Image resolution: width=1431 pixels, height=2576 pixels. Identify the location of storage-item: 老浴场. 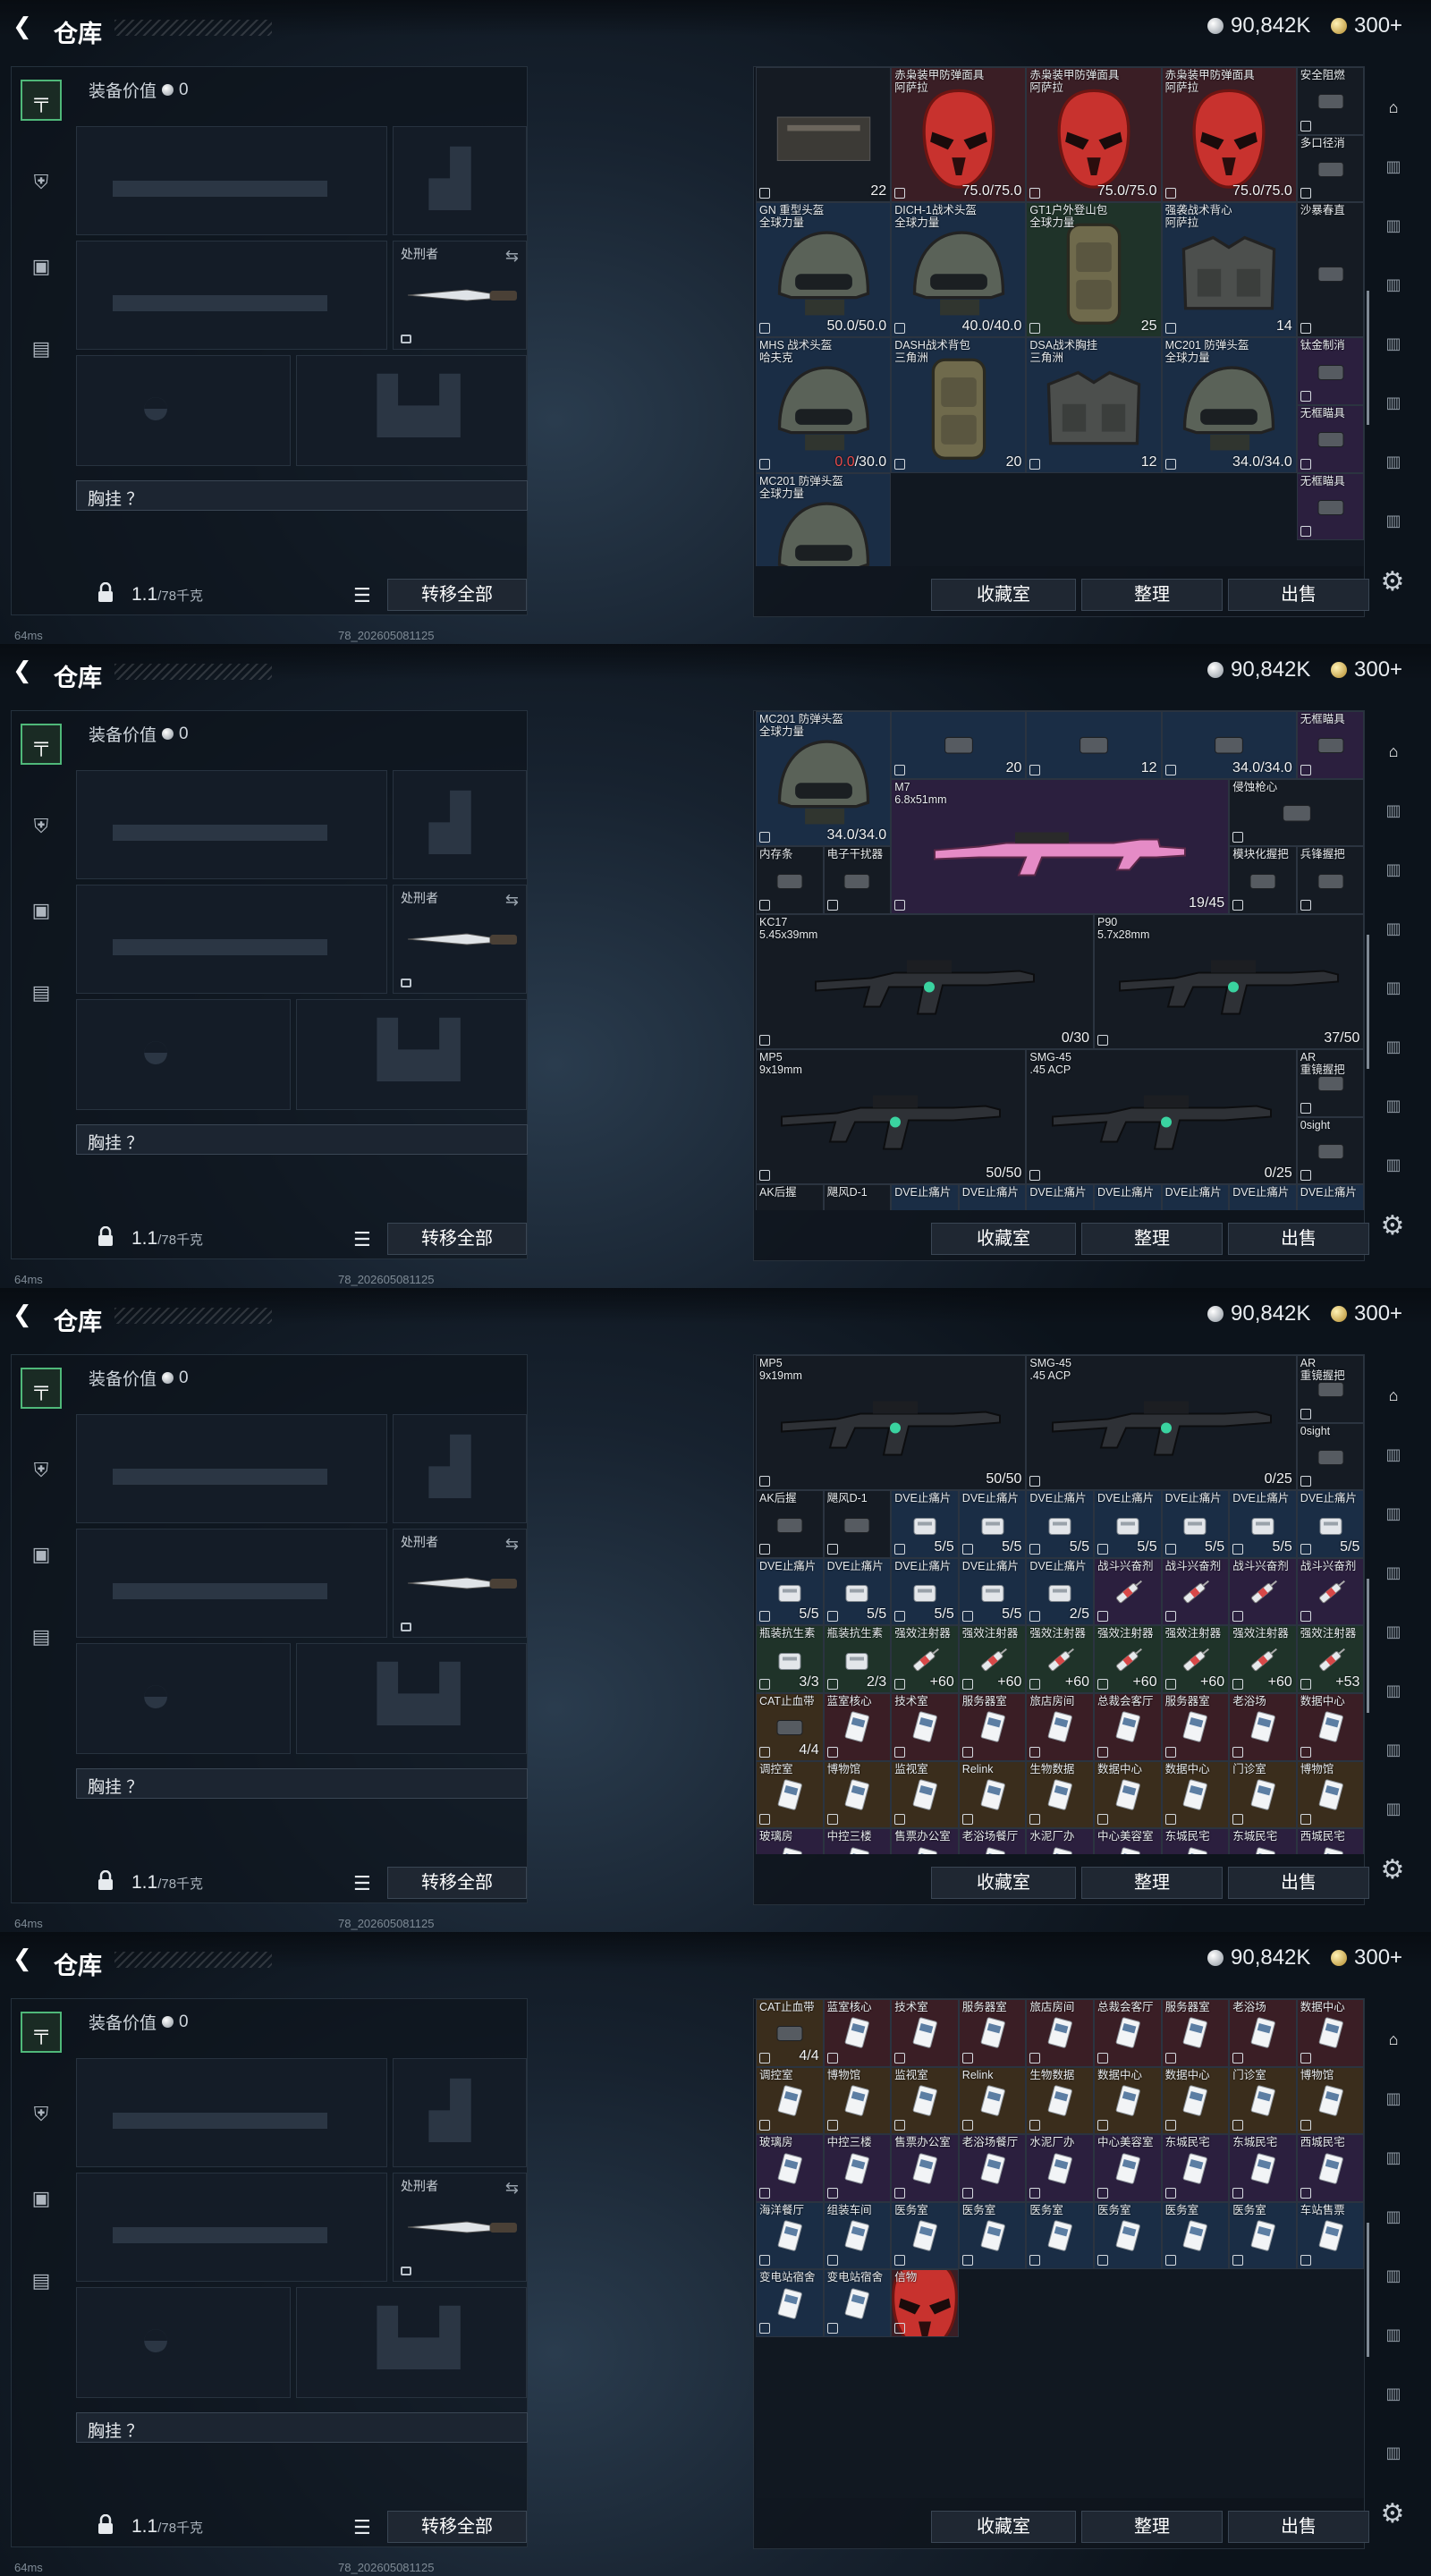
(1263, 2033).